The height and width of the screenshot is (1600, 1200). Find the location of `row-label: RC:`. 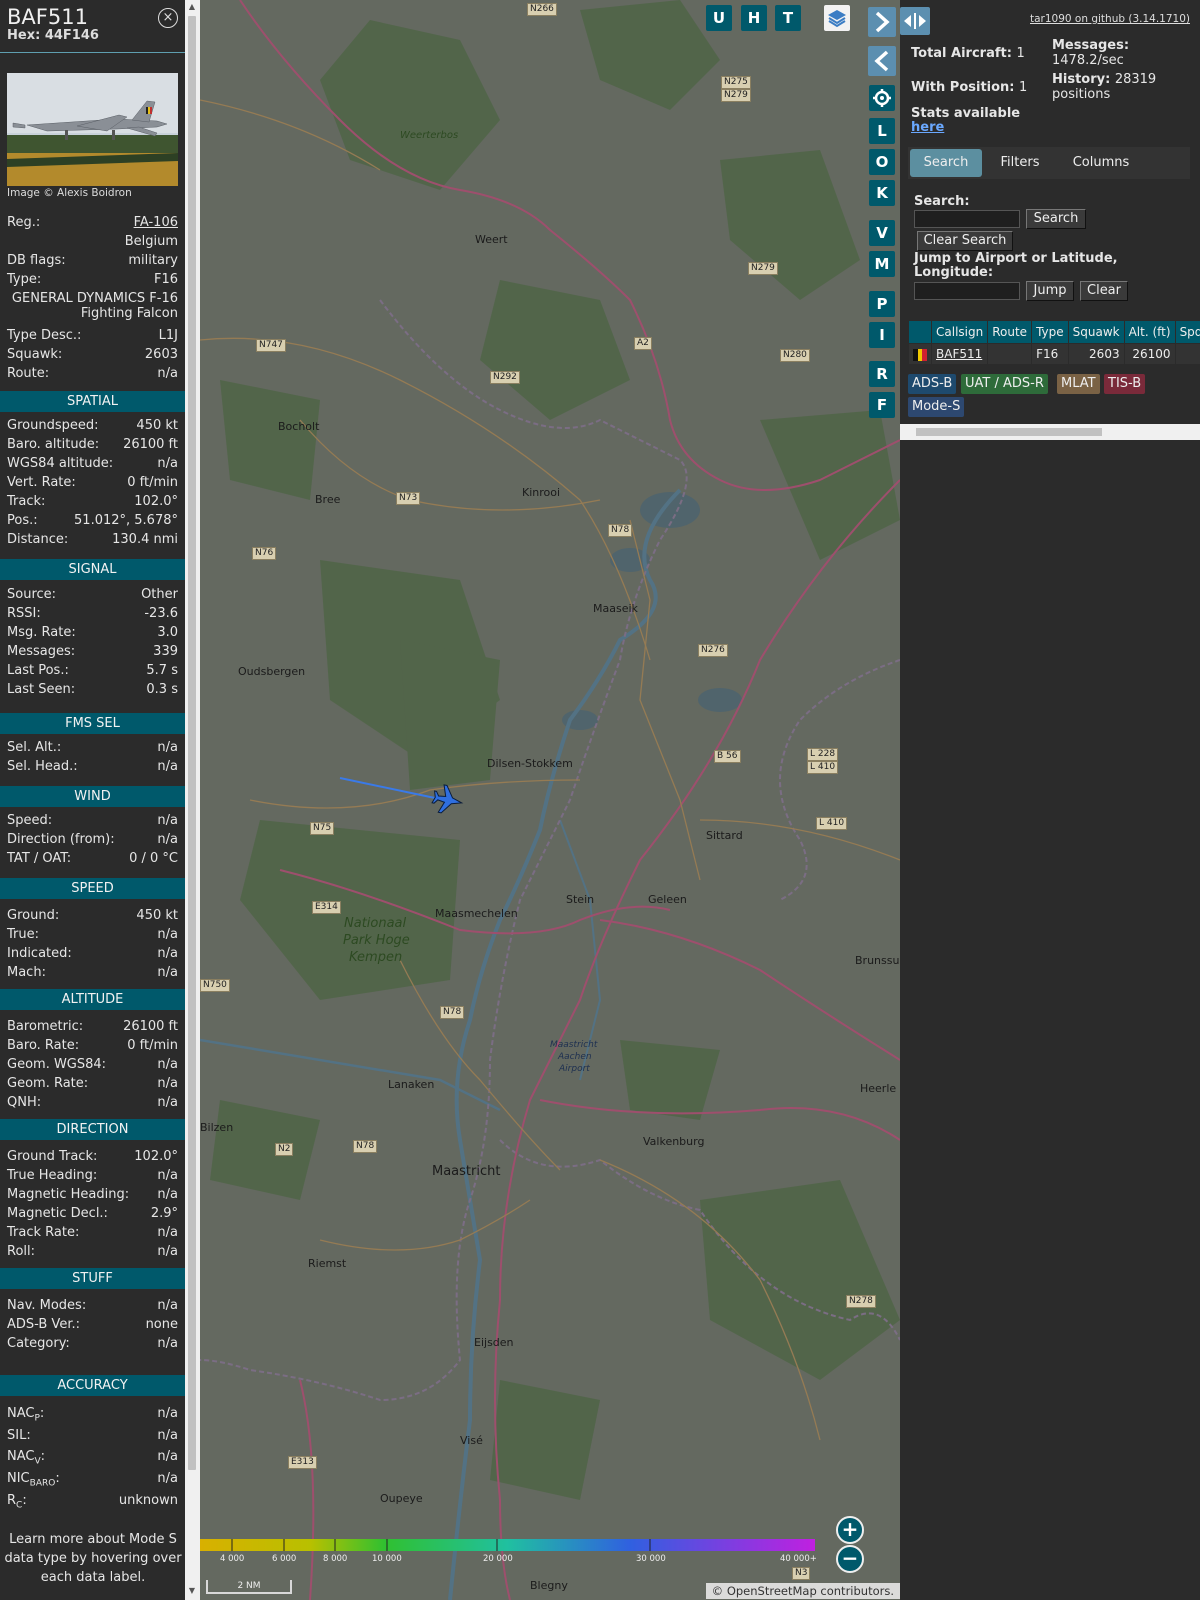

row-label: RC: is located at coordinates (17, 1503).